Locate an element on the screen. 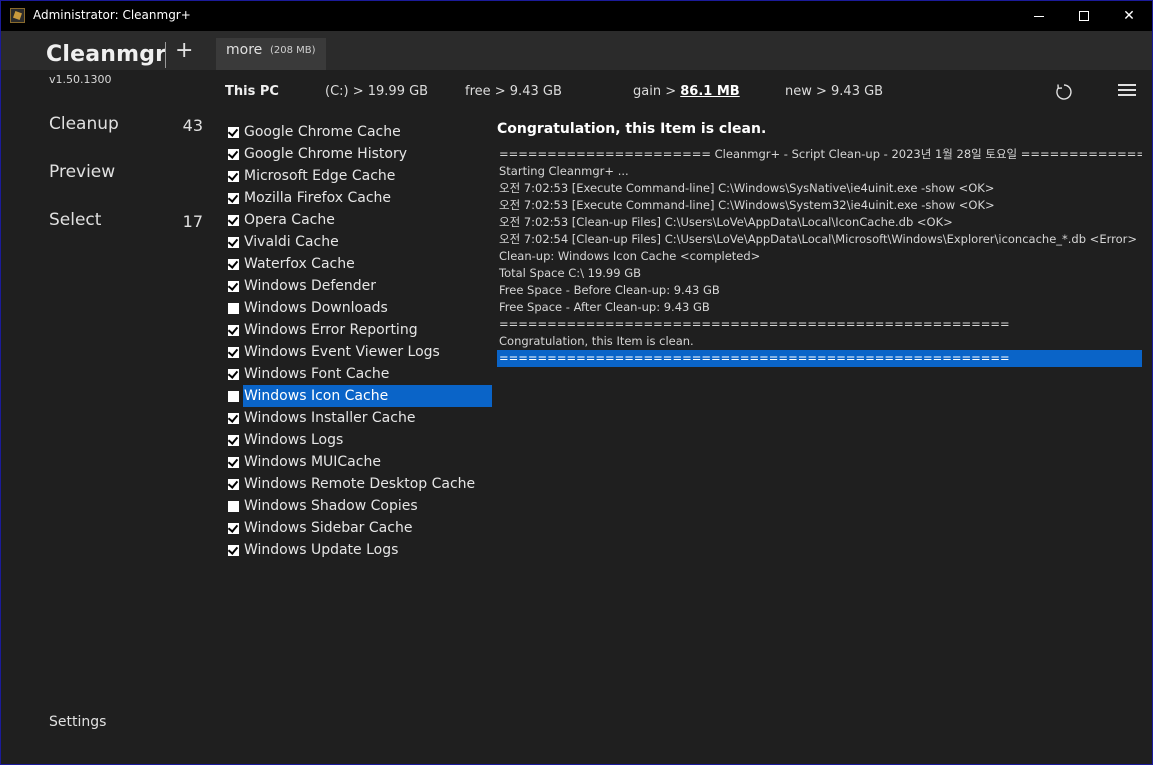  minimize-button is located at coordinates (1039, 16).